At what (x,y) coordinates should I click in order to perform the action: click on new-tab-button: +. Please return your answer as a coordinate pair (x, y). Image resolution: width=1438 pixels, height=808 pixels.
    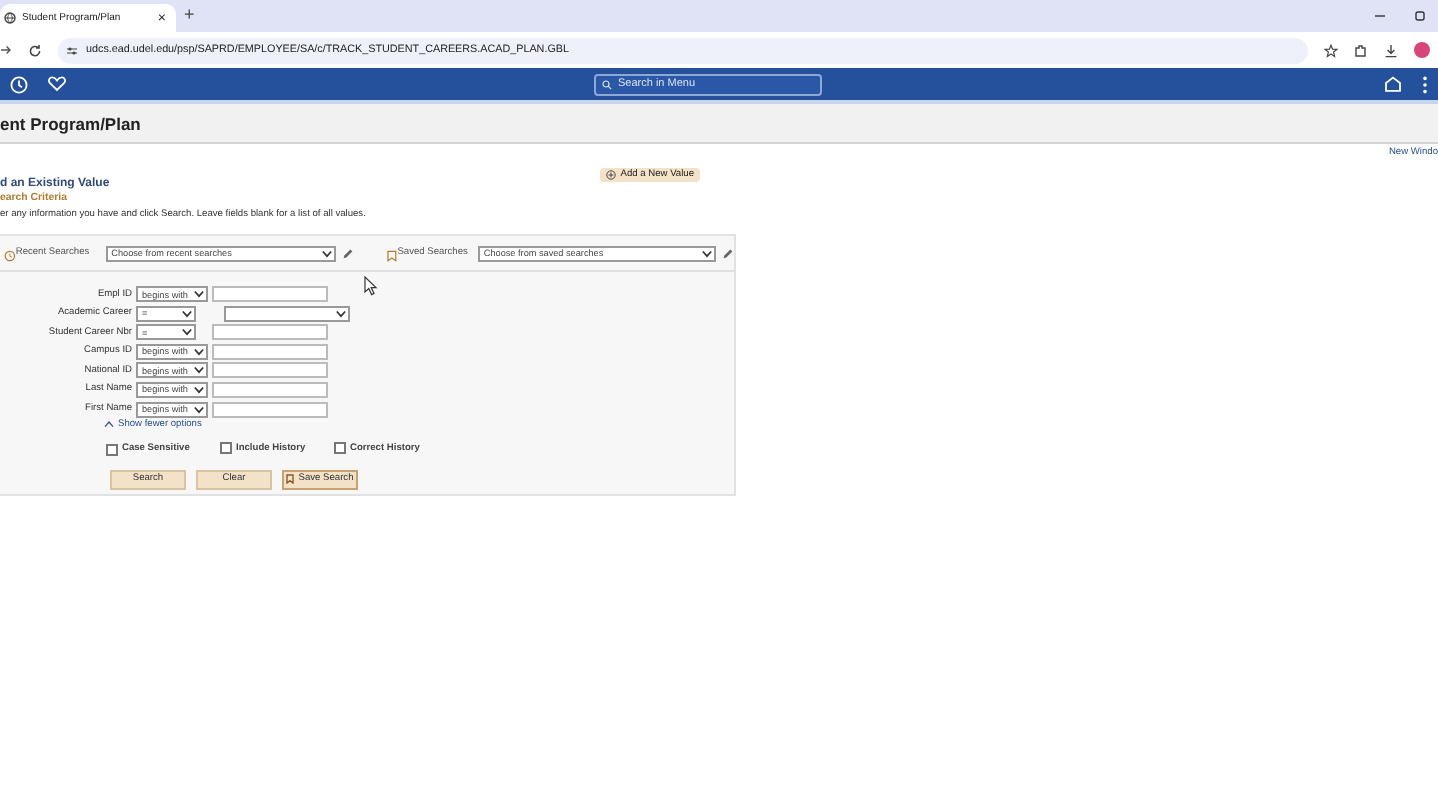
    Looking at the image, I should click on (189, 16).